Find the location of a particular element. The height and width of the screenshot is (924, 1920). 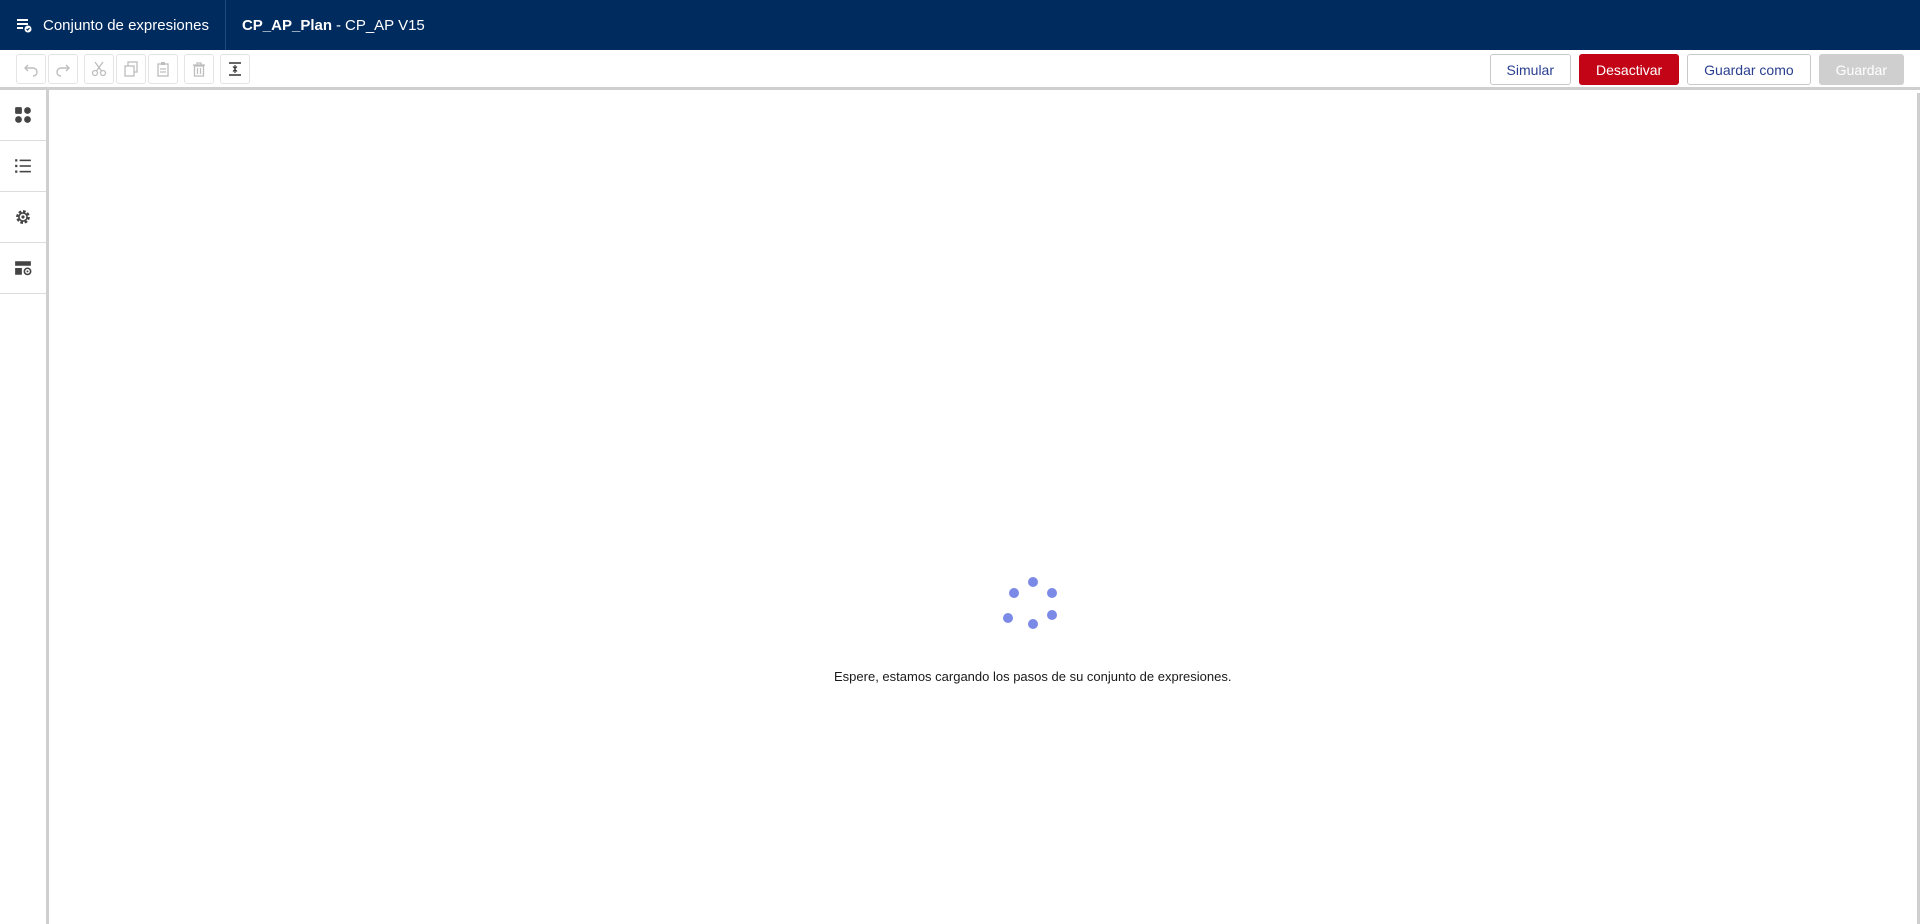

loading-spinner is located at coordinates (1033, 607).